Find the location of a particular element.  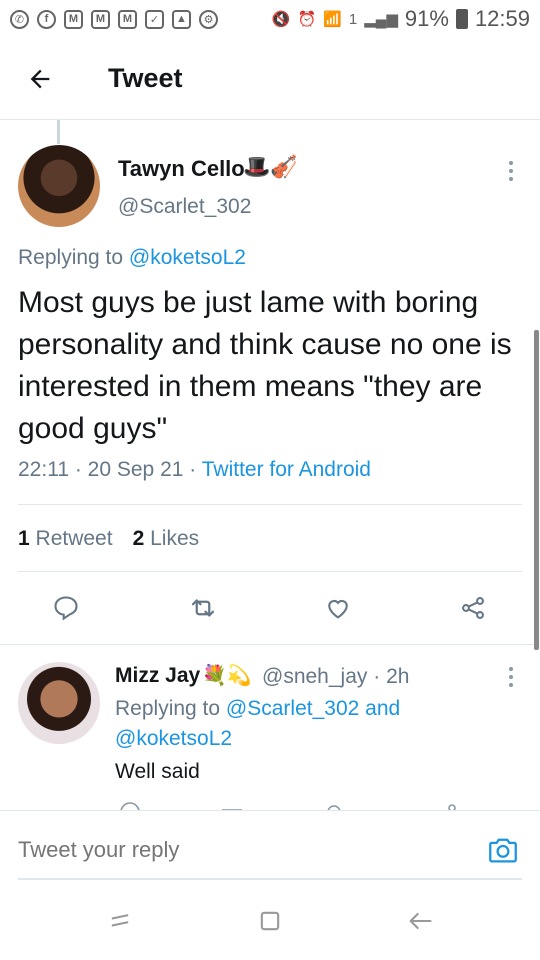

scrollbar is located at coordinates (536, 490).